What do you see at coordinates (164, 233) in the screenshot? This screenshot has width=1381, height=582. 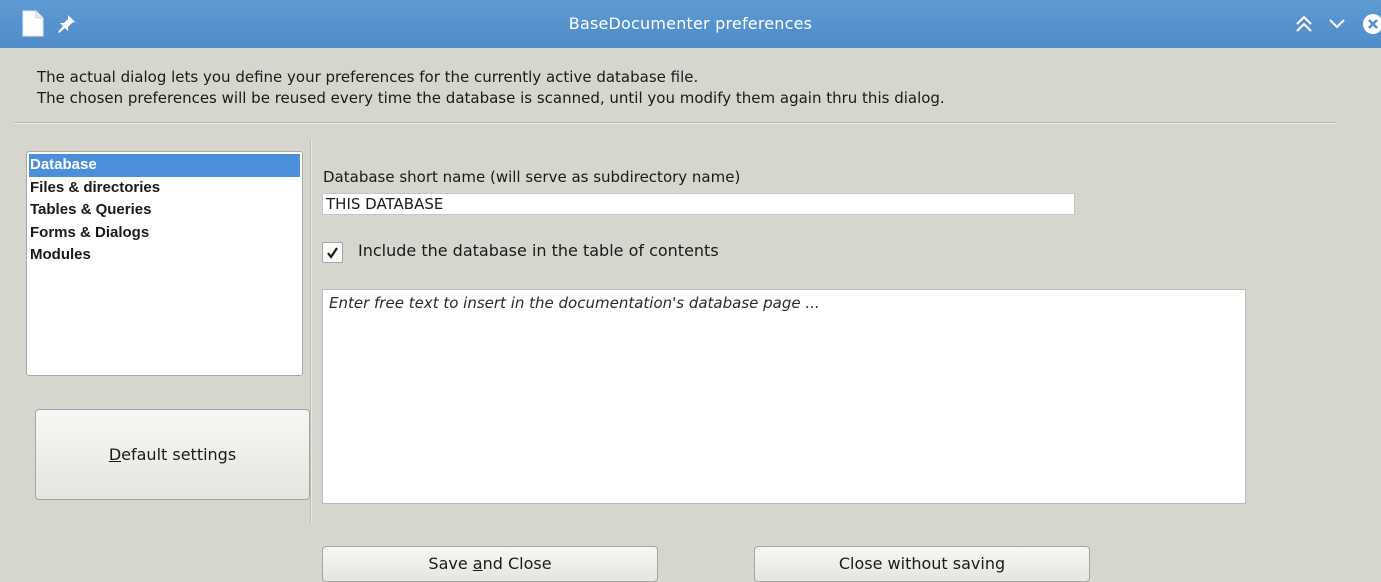 I see `section-item-forms-dialogs: Forms & Dialogs` at bounding box center [164, 233].